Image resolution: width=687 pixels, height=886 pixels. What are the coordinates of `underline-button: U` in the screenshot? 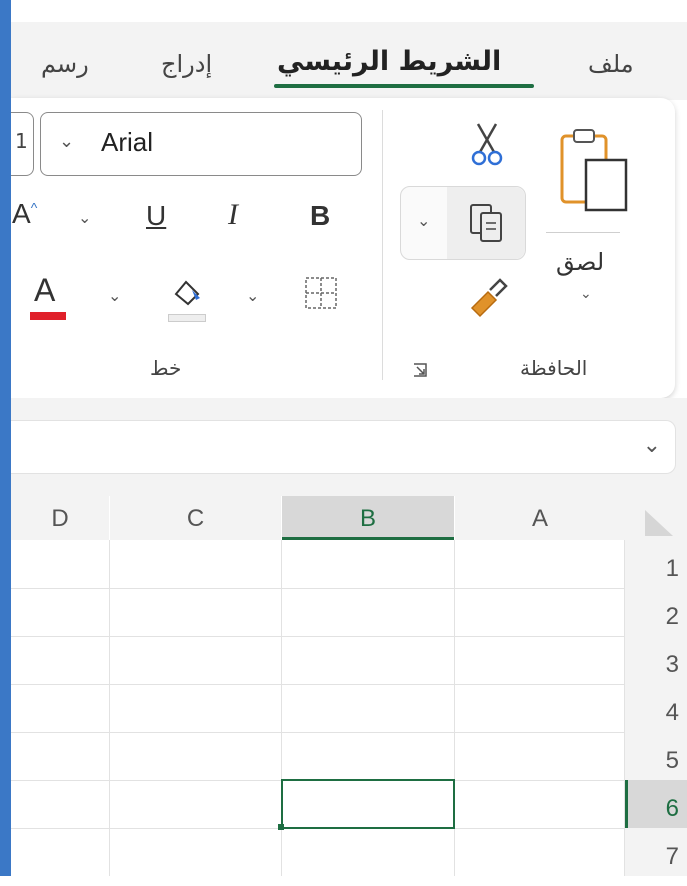 It's located at (156, 216).